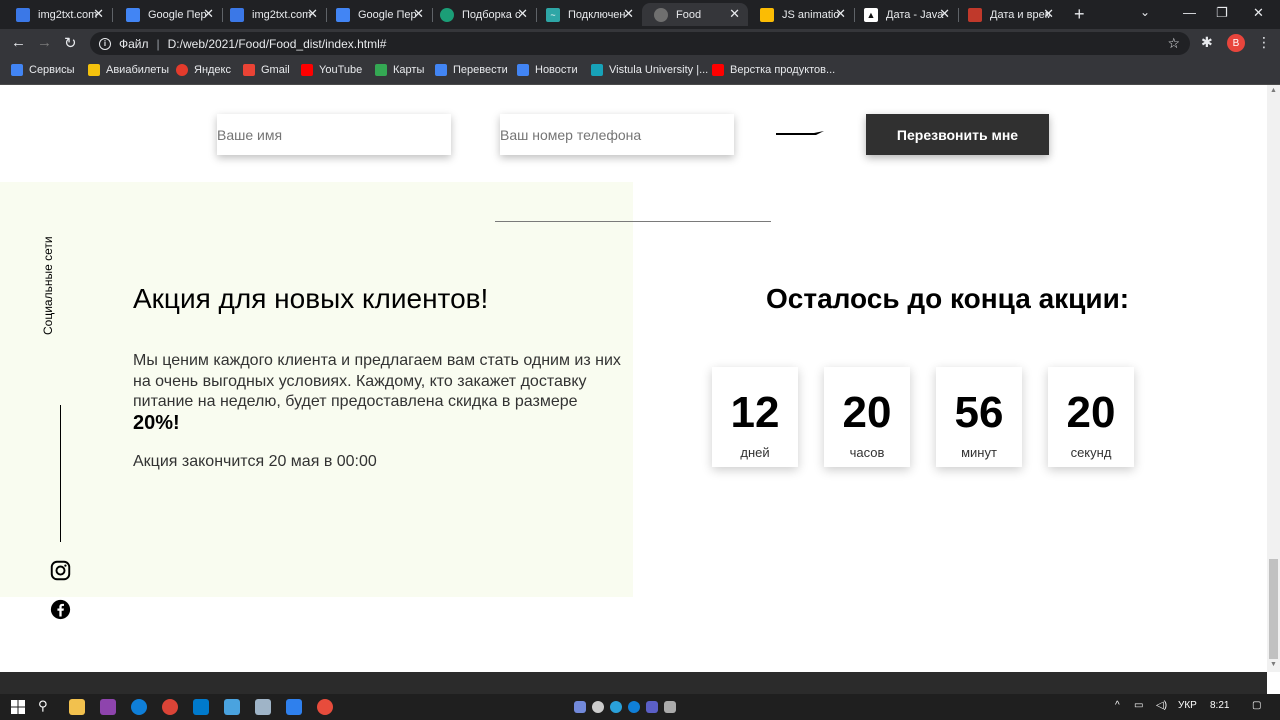  Describe the element at coordinates (307, 70) in the screenshot. I see `youtube-icon` at that location.